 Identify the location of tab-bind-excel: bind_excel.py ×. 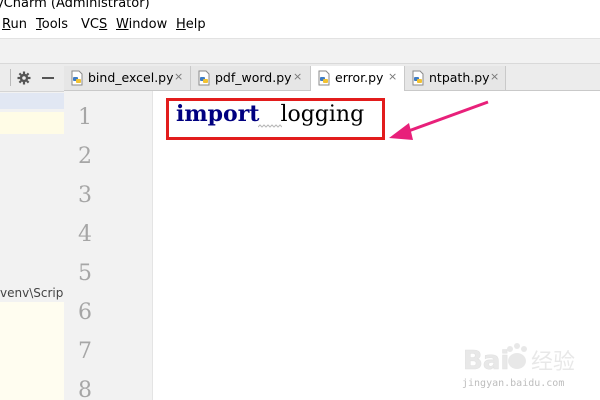
(127, 78).